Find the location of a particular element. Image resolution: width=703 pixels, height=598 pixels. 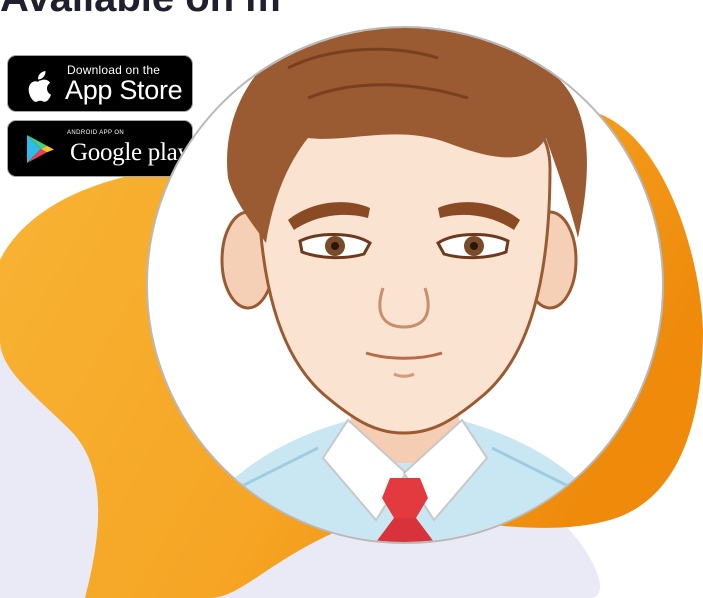

google-play-icon is located at coordinates (40, 149).